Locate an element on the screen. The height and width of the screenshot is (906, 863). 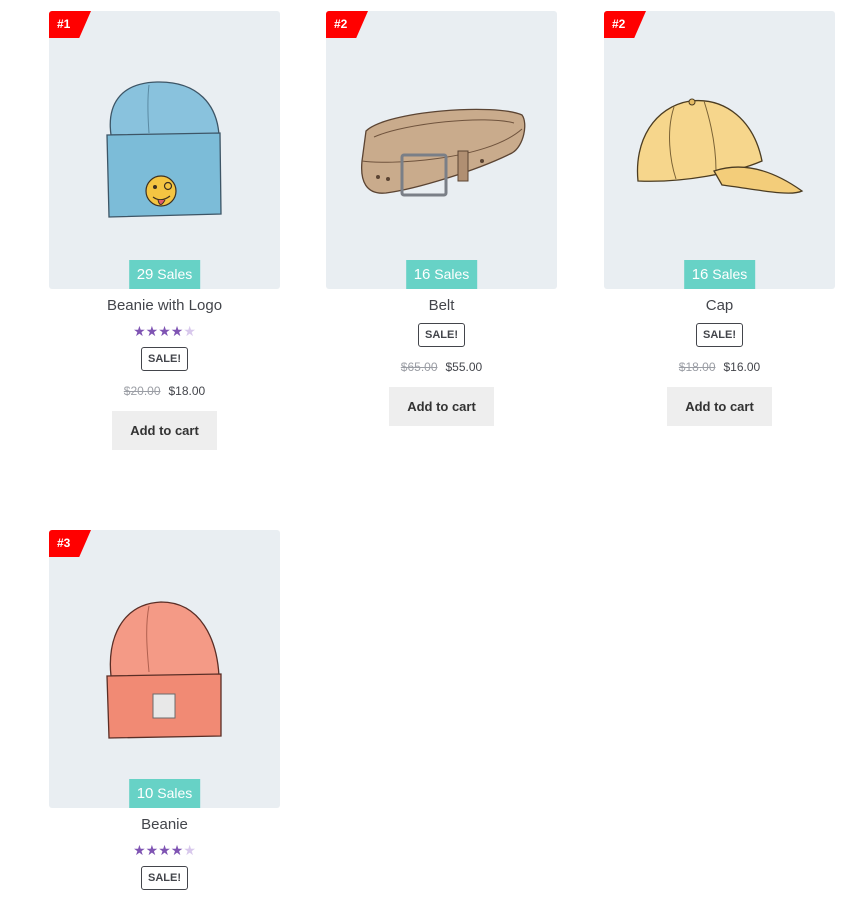
yellow-cap-icon is located at coordinates (720, 146).